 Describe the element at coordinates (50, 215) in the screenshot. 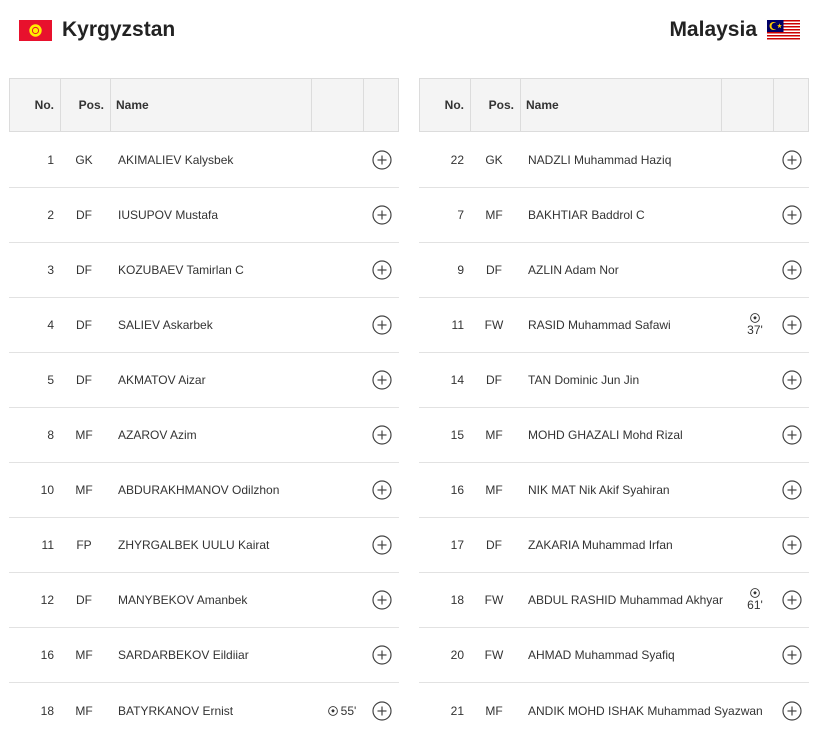

I see `player-number: 2` at that location.